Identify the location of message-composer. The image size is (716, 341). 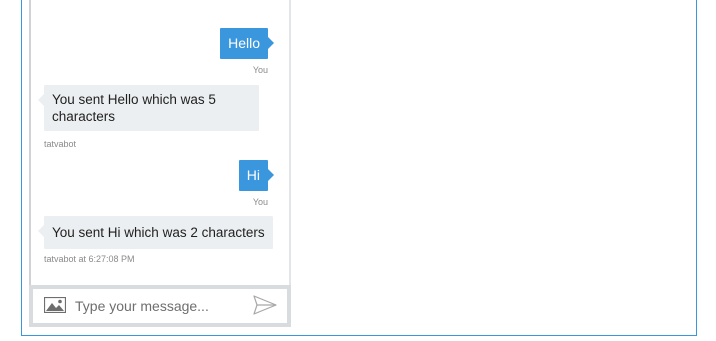
(160, 306).